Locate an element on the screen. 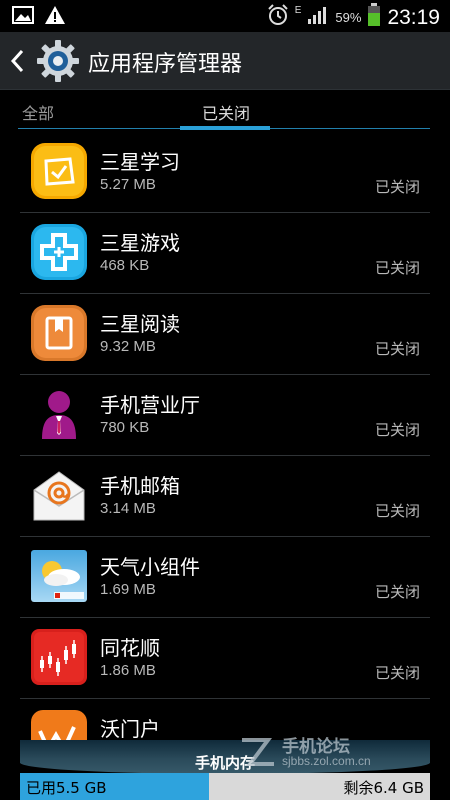 Image resolution: width=450 pixels, height=800 pixels. app-name: 同花顺 is located at coordinates (130, 648).